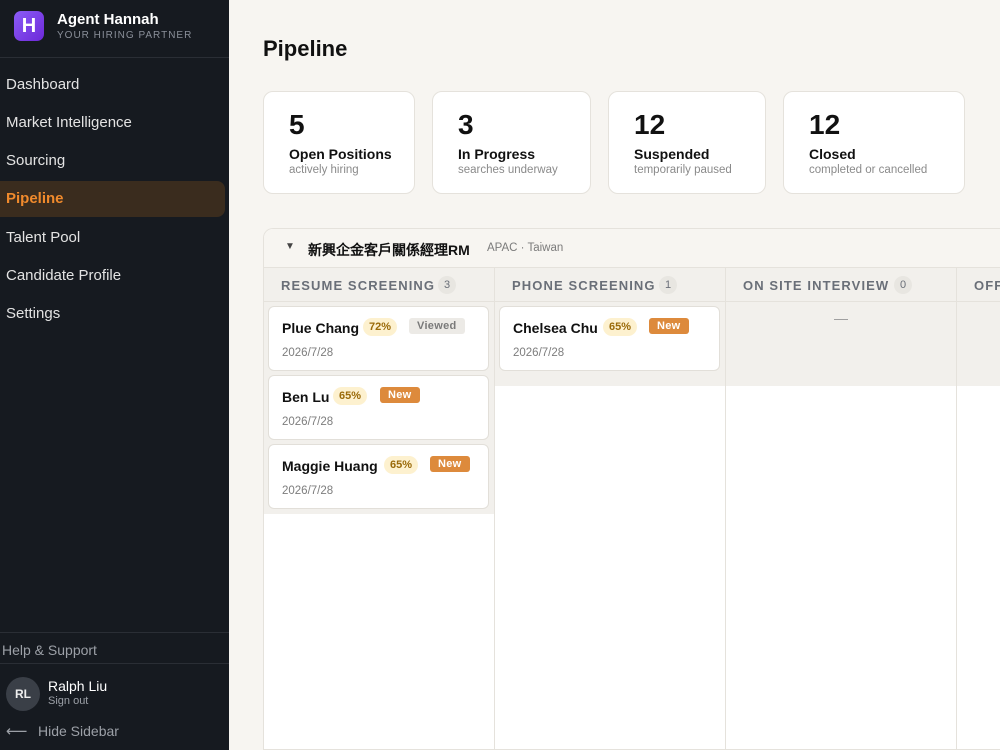  Describe the element at coordinates (321, 328) in the screenshot. I see `candidate-name: Plue Chang` at that location.